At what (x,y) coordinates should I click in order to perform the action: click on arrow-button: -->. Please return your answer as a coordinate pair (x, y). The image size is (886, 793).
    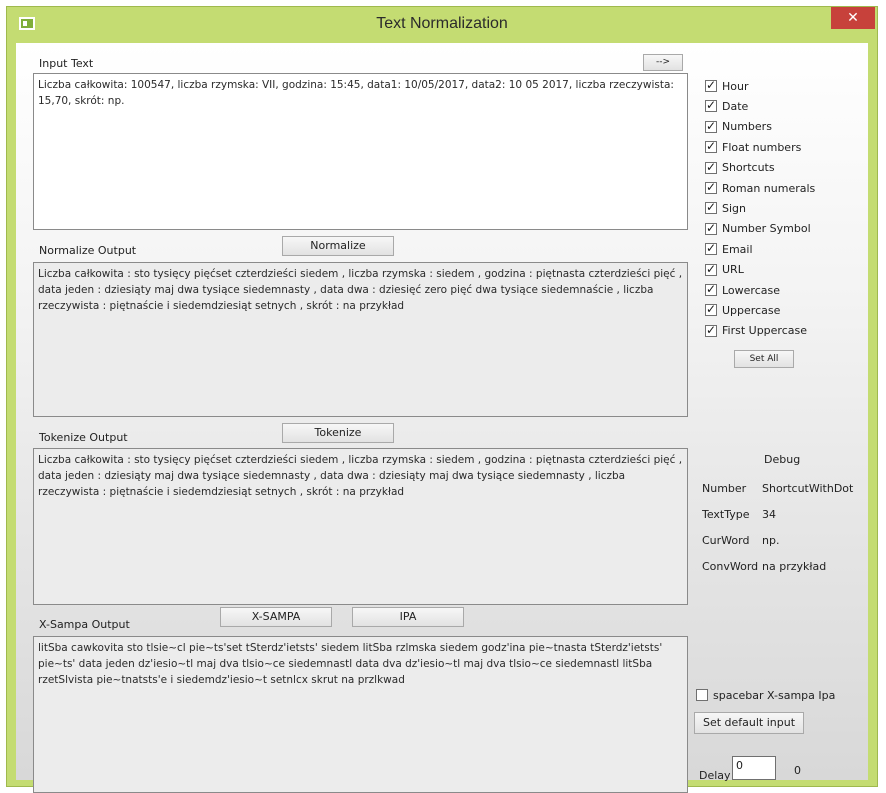
    Looking at the image, I should click on (663, 62).